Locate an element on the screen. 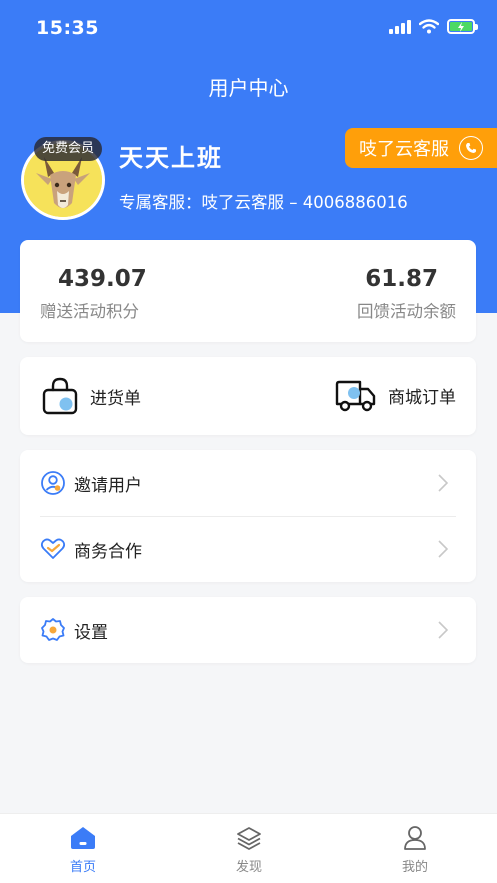 The width and height of the screenshot is (497, 883). rebate-balance-stat: 61.87 回馈活动余额 is located at coordinates (406, 294).